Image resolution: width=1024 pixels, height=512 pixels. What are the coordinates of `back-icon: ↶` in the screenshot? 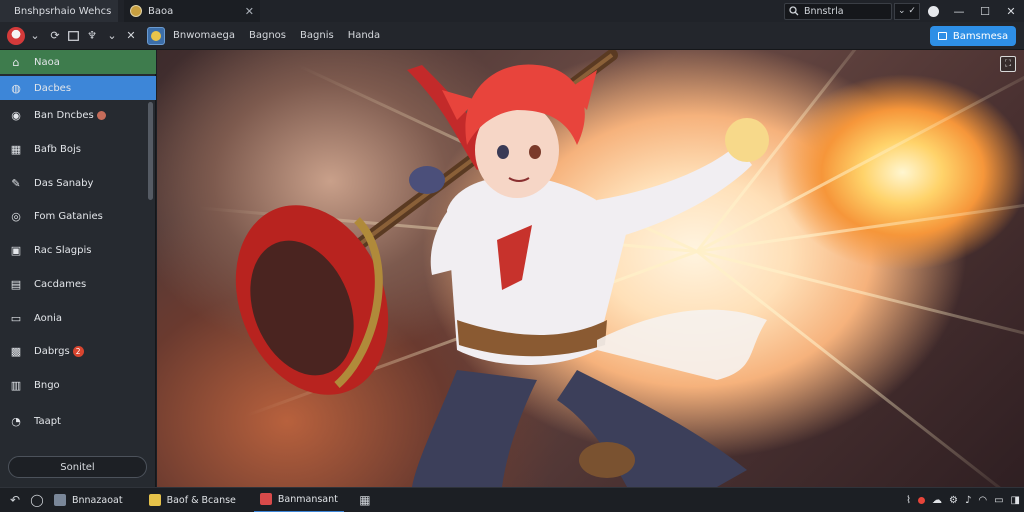 It's located at (15, 500).